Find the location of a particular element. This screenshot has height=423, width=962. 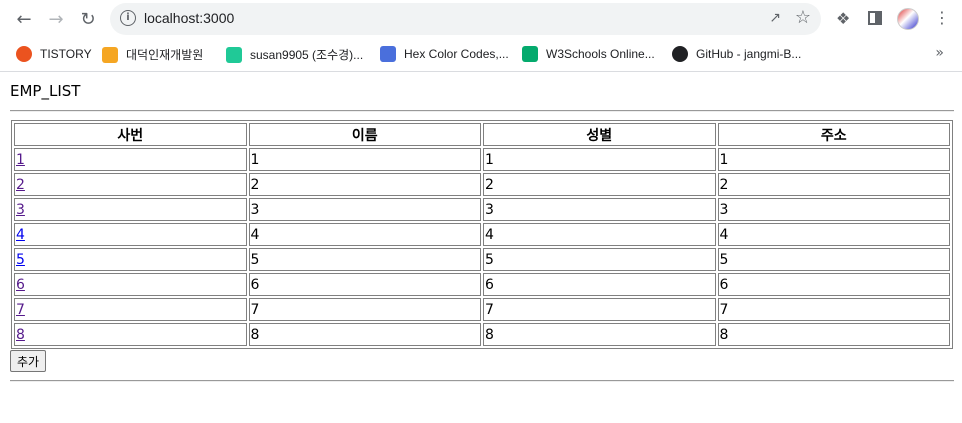

bookmark-star-icon: ☆ is located at coordinates (803, 17).